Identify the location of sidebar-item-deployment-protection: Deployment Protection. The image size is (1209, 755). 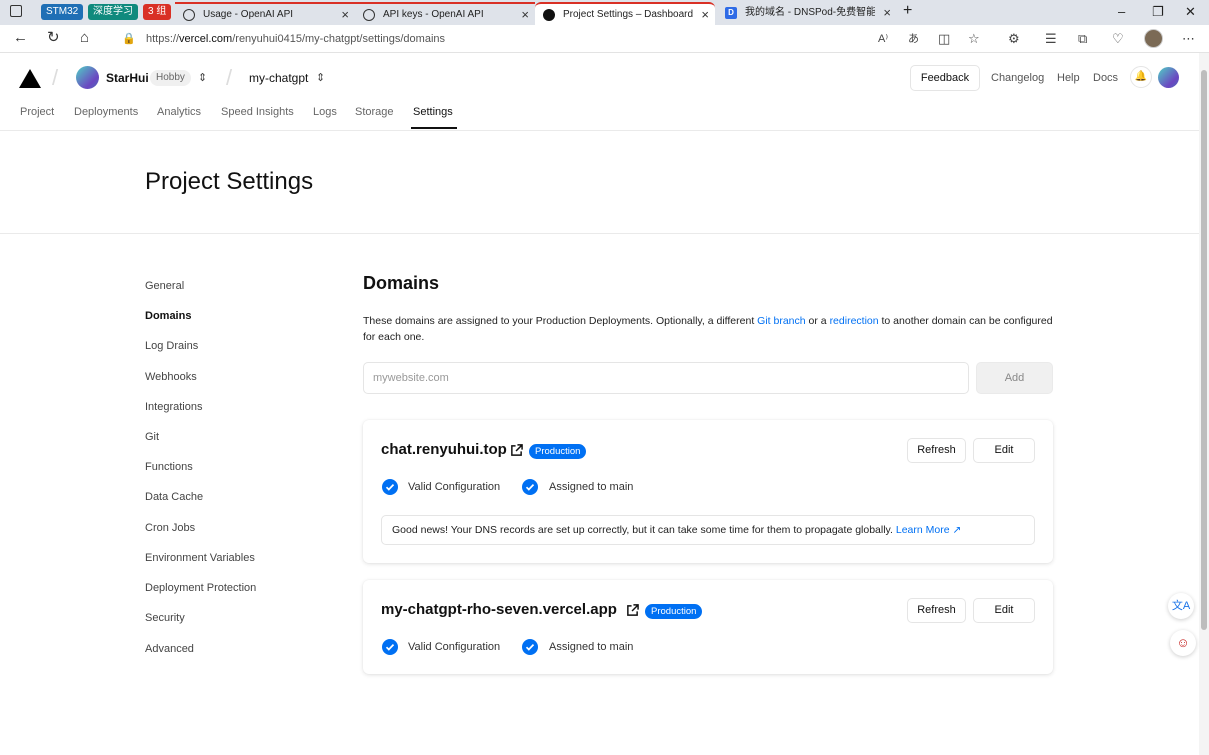
(200, 588).